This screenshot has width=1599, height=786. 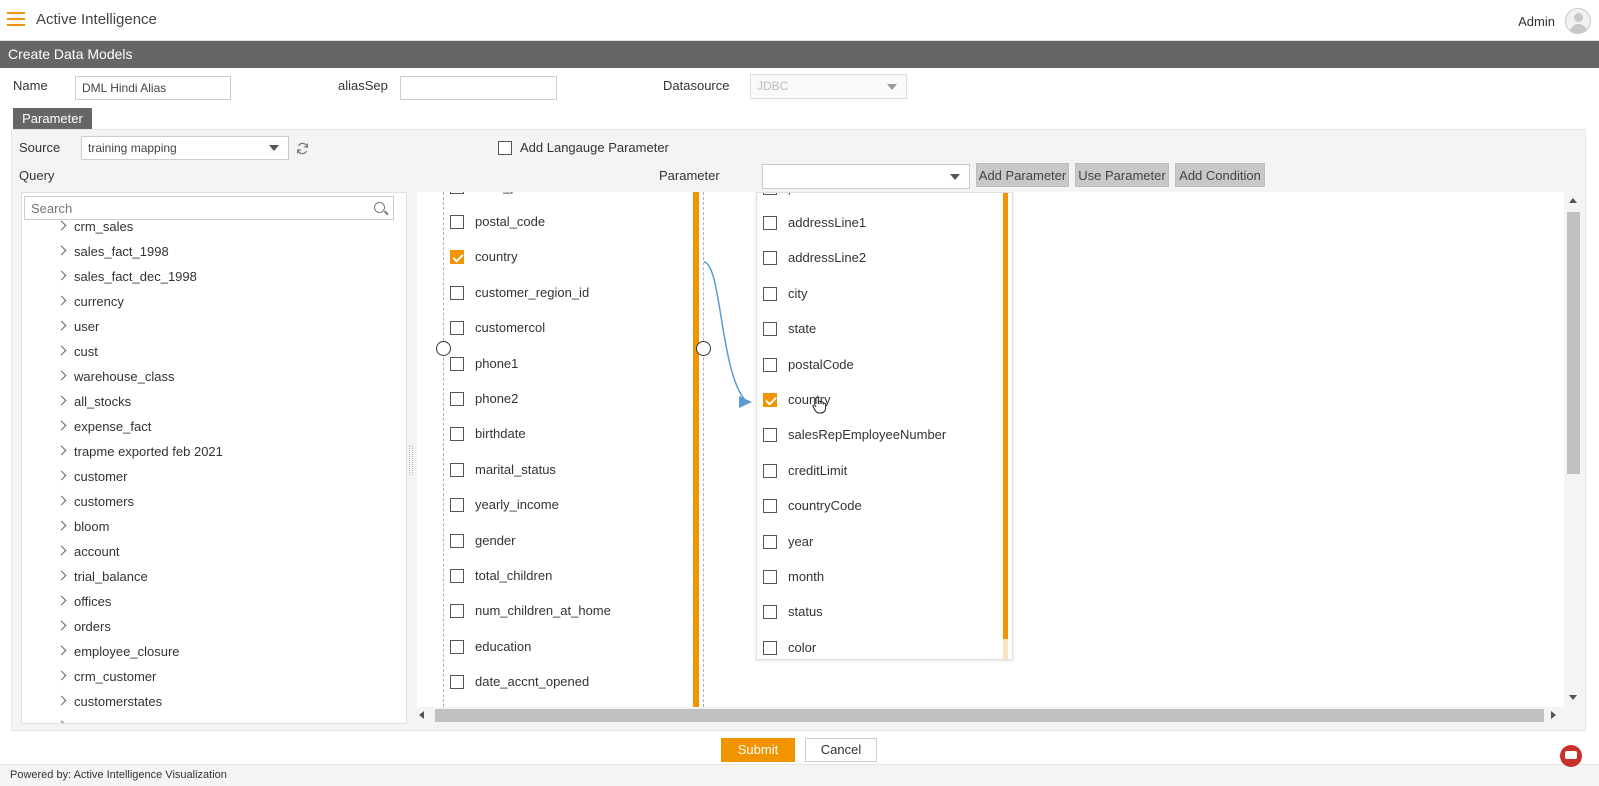 I want to click on scroll-up-icon, so click(x=1573, y=200).